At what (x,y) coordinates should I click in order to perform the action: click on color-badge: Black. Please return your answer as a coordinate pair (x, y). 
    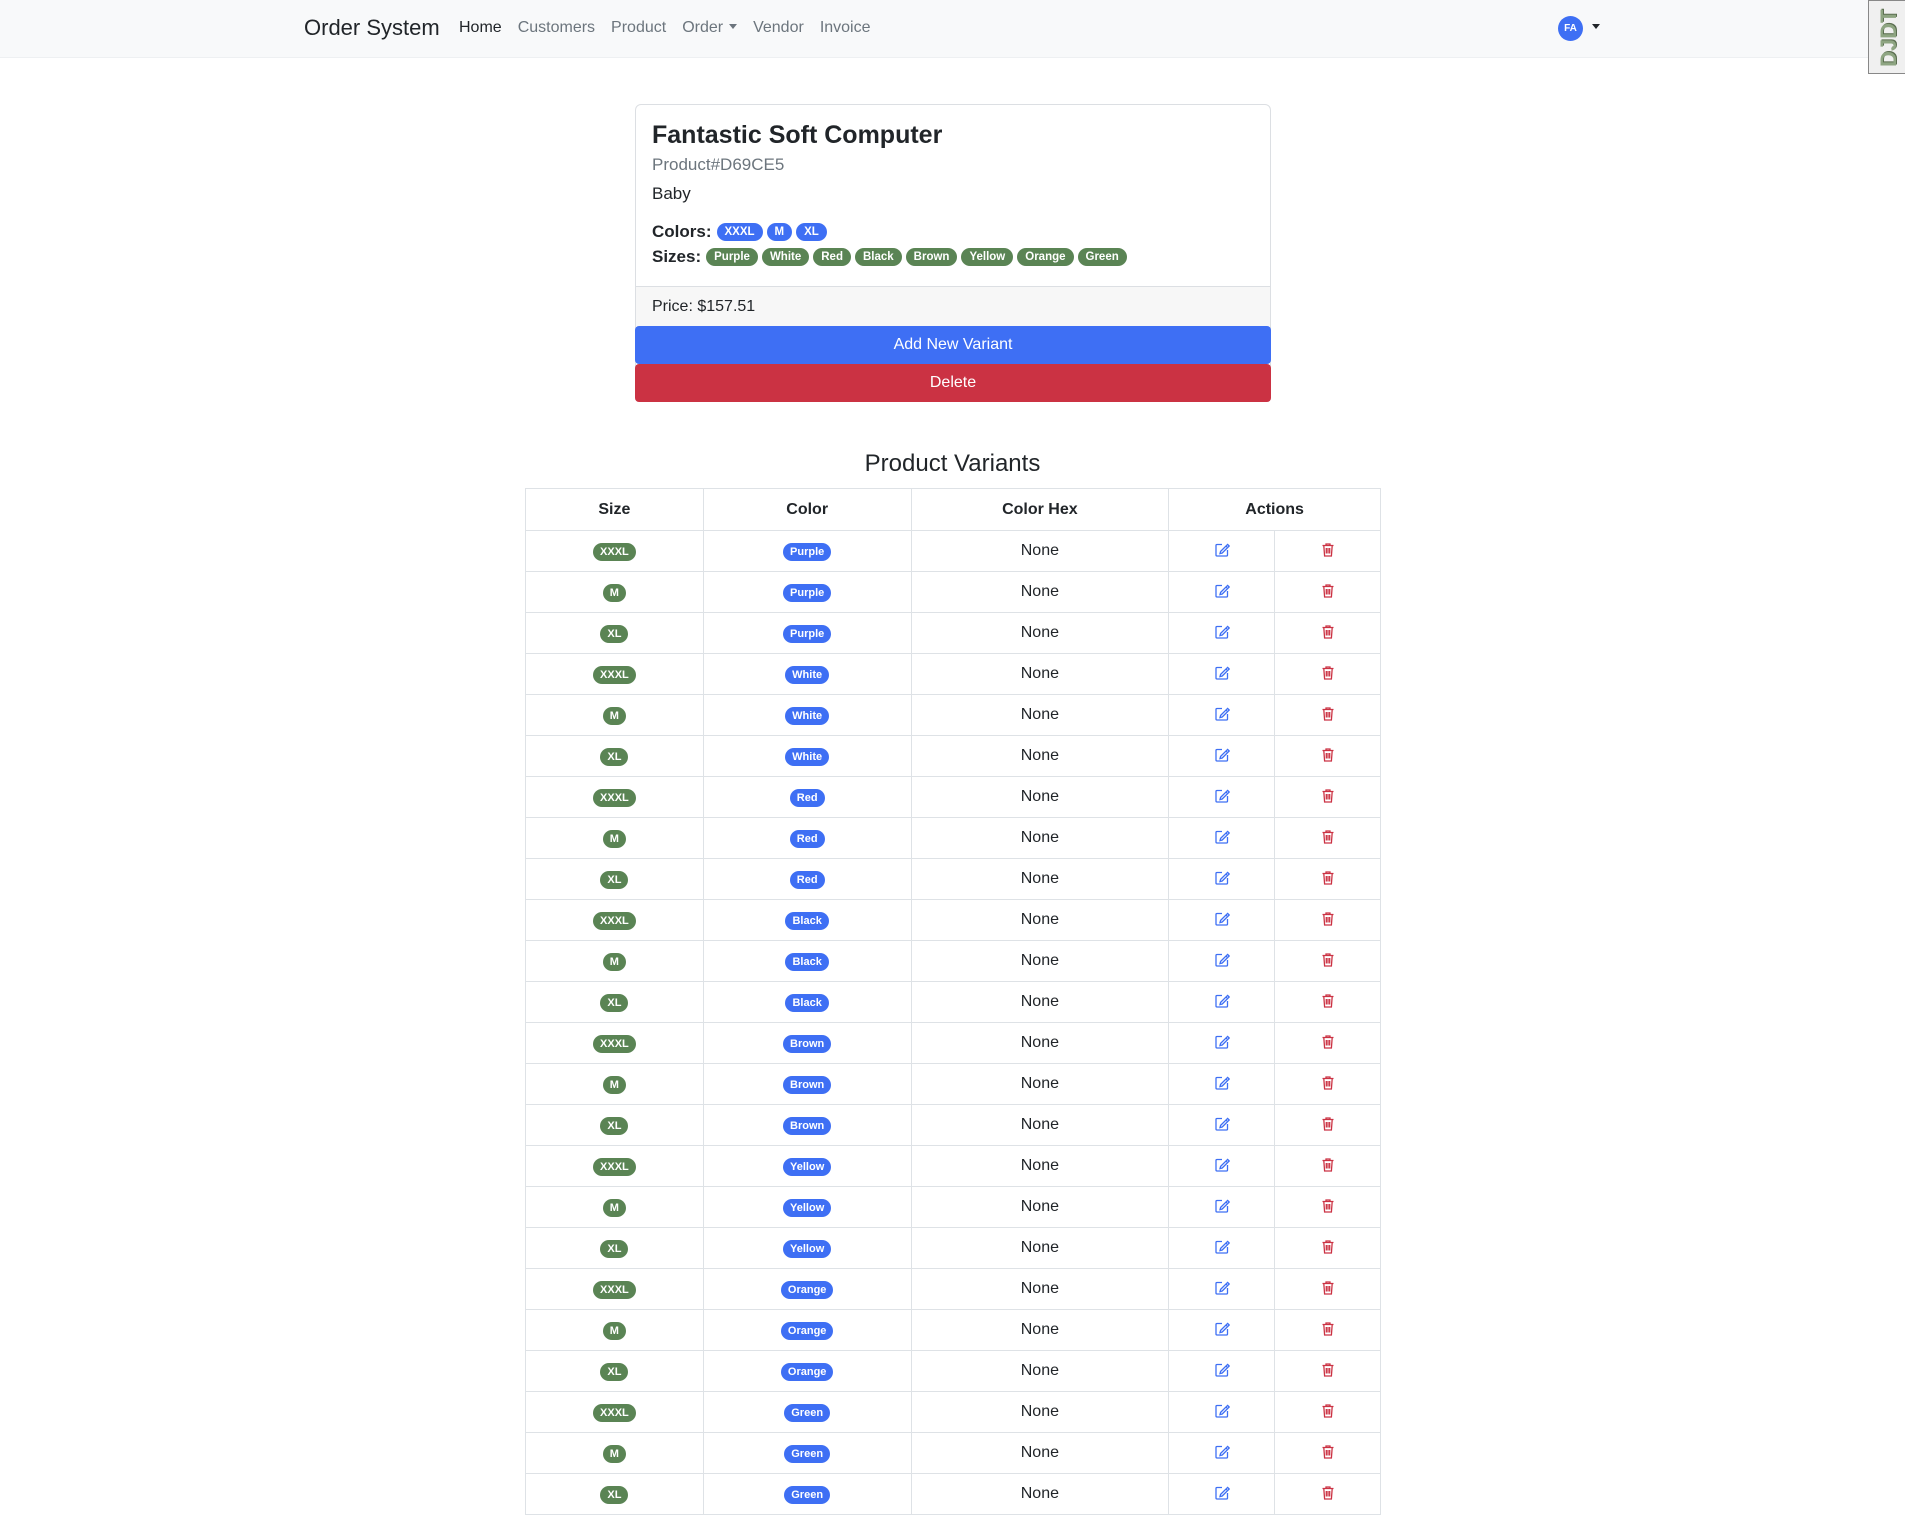
    Looking at the image, I should click on (807, 920).